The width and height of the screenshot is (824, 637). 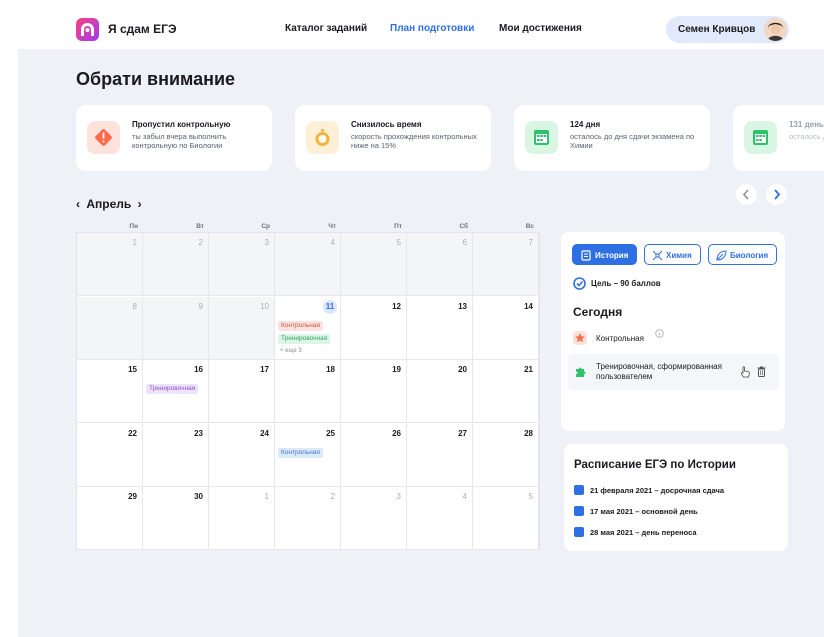 What do you see at coordinates (657, 490) in the screenshot?
I see `schedule-date: 21 февраля 2021 – досрочная сдача` at bounding box center [657, 490].